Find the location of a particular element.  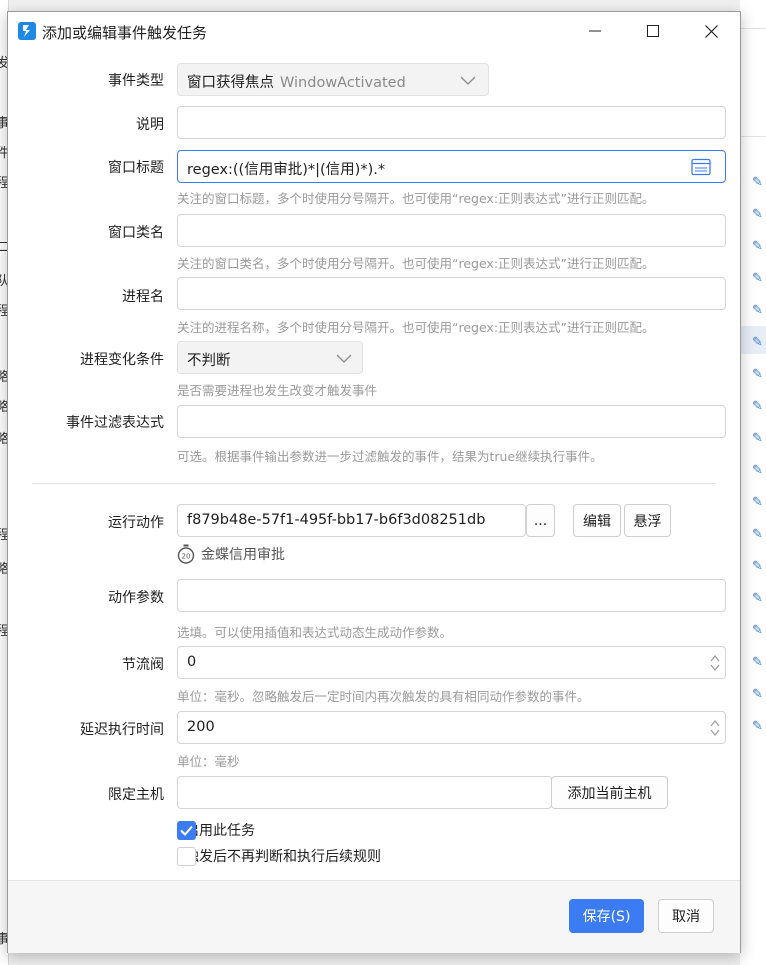

process-change-hint: 是否需要进程也发生改变才触发事件 is located at coordinates (277, 390).